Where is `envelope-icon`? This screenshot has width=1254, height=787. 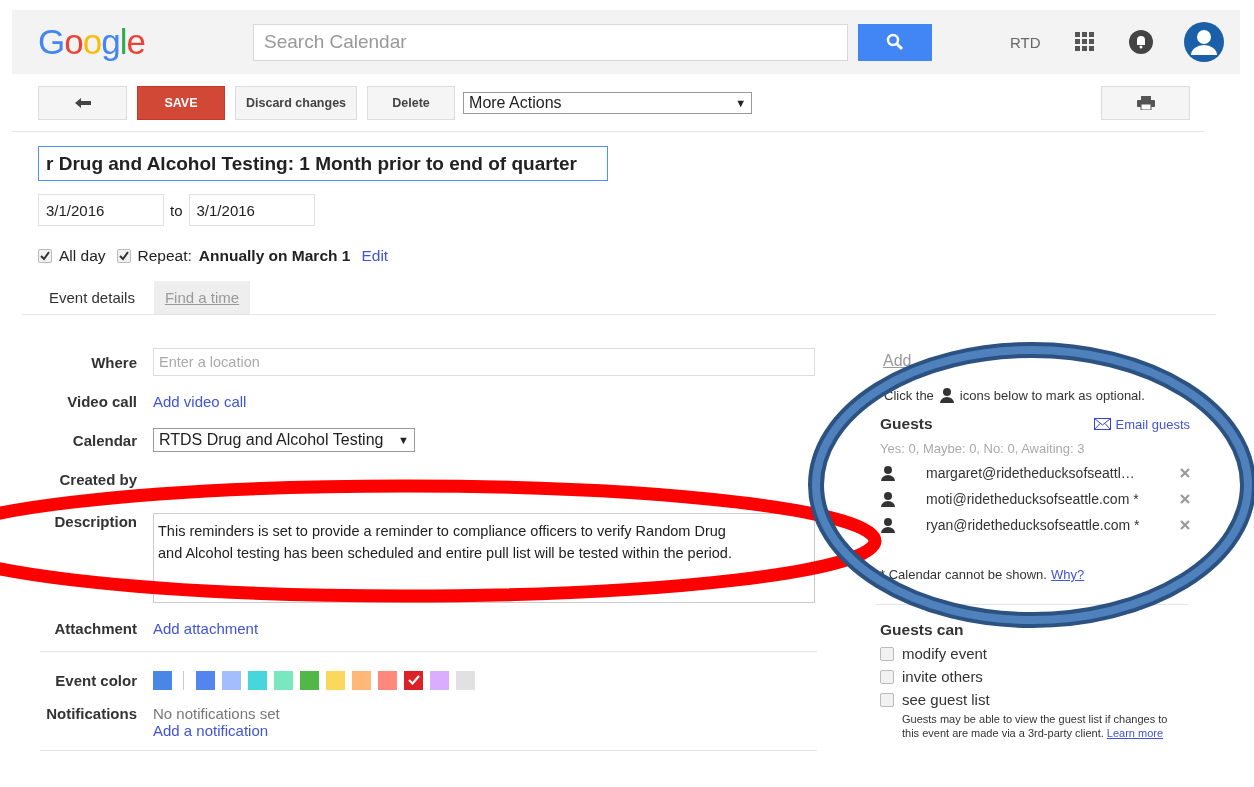
envelope-icon is located at coordinates (1102, 424).